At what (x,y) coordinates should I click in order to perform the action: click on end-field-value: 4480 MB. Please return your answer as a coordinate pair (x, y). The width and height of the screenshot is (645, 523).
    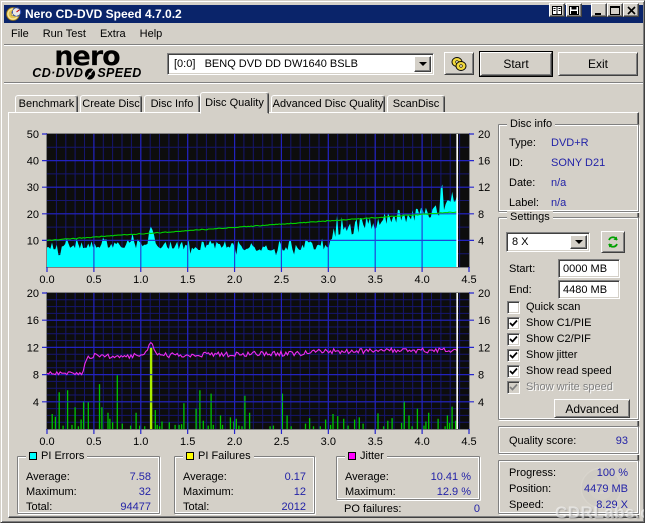
    Looking at the image, I should click on (585, 289).